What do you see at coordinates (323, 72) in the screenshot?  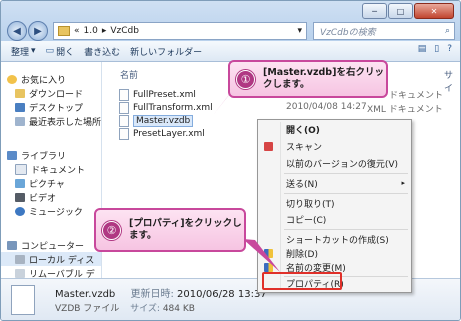 I see `callout-line-1: [Master.vzdb]を右クリッ` at bounding box center [323, 72].